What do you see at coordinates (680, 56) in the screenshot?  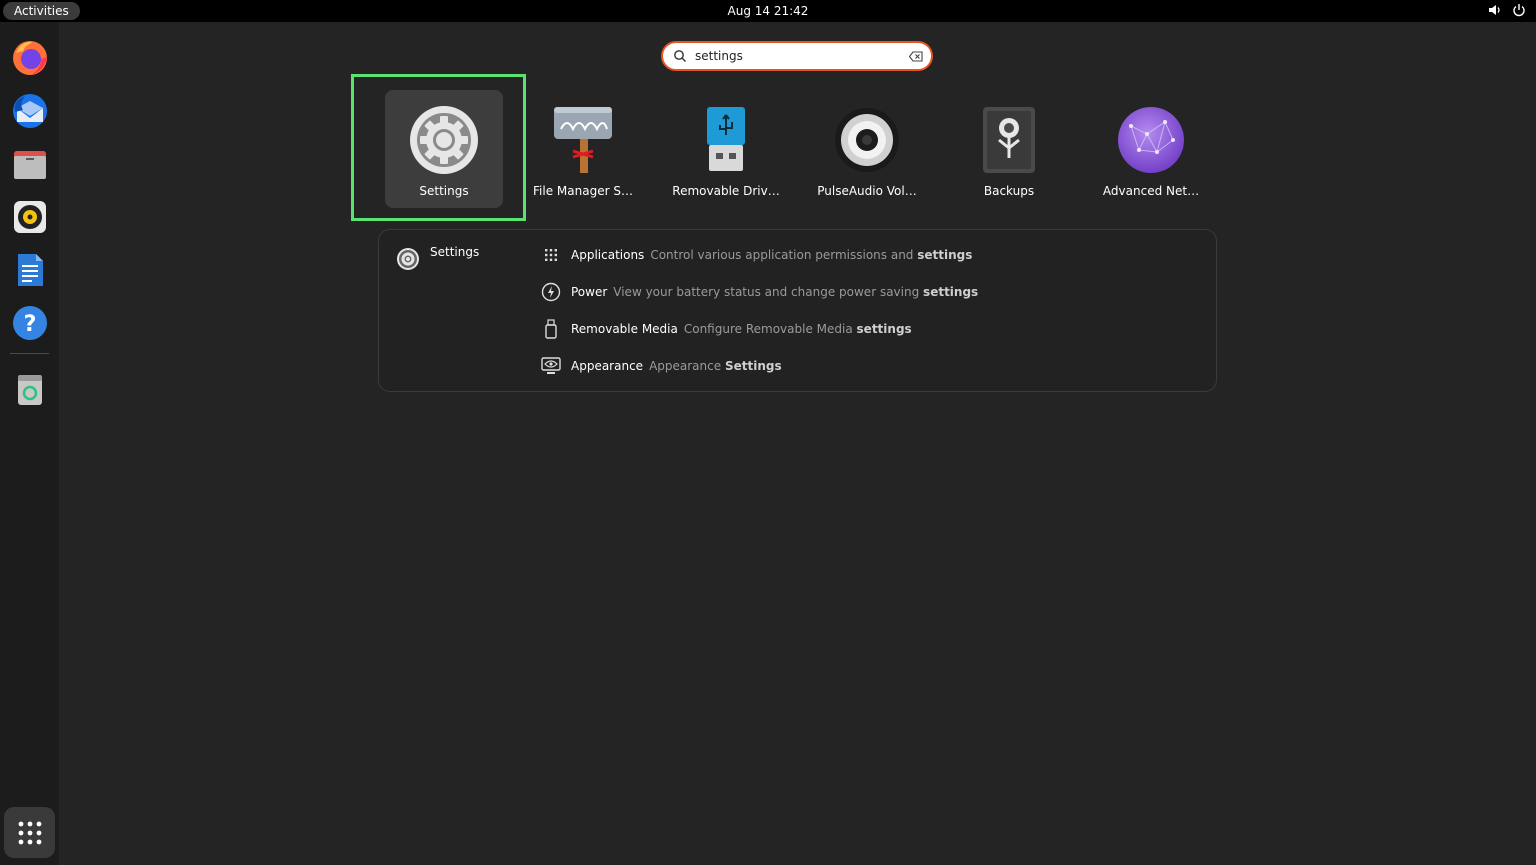 I see `search-icon` at bounding box center [680, 56].